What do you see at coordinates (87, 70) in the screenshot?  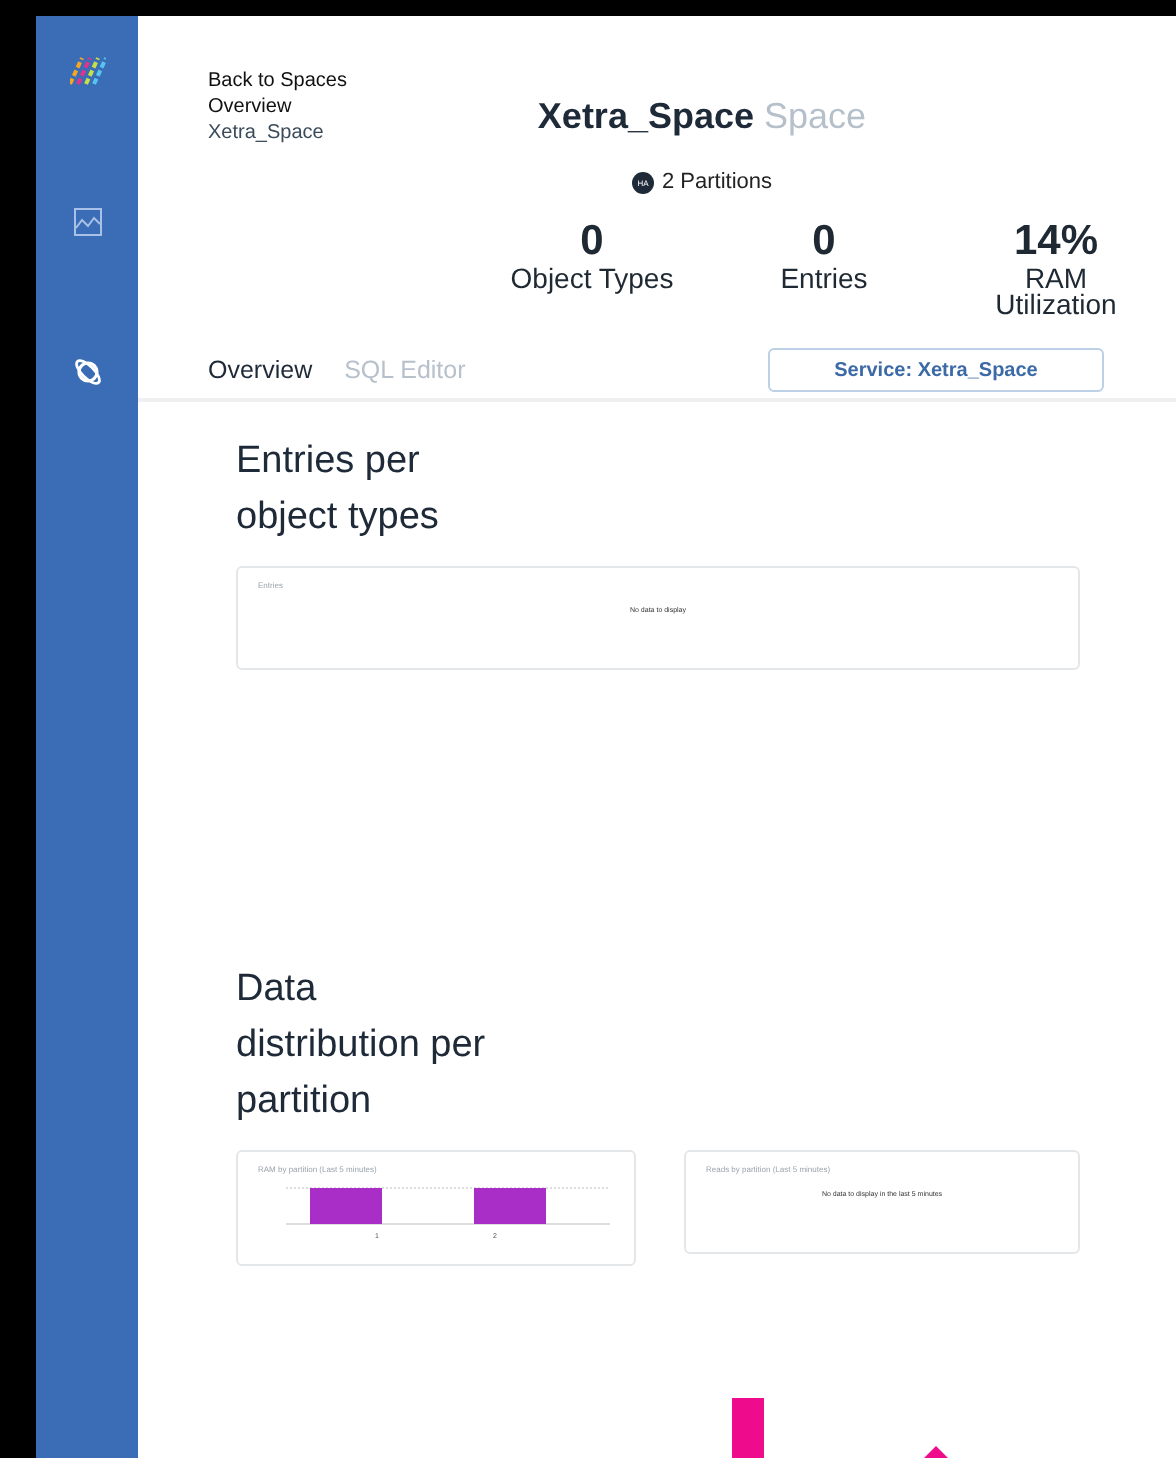 I see `logo-icon` at bounding box center [87, 70].